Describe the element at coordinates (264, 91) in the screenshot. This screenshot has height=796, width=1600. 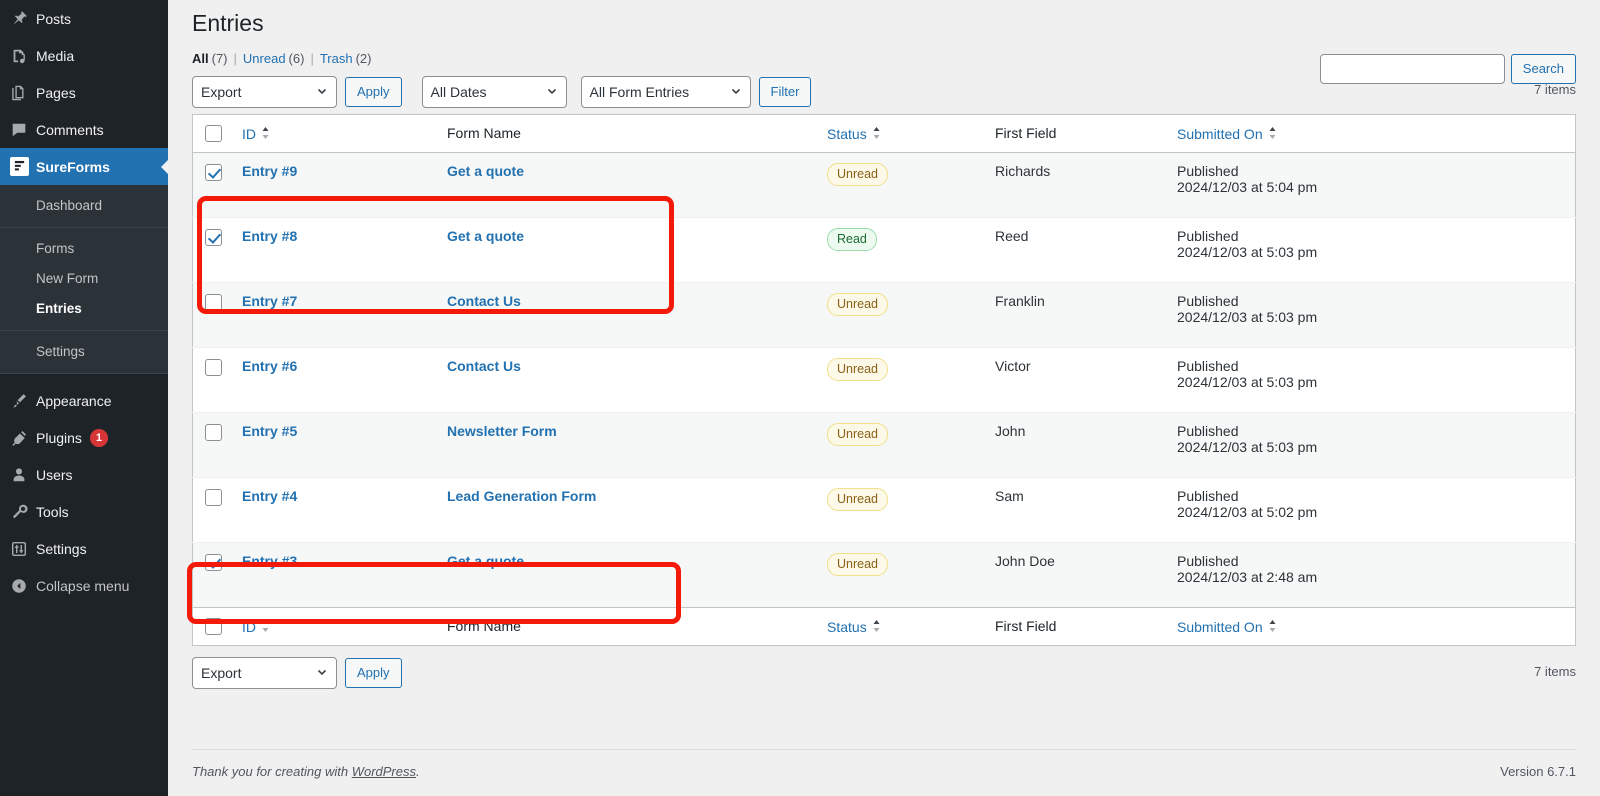
I see `bulk-action-select-top: Export` at that location.